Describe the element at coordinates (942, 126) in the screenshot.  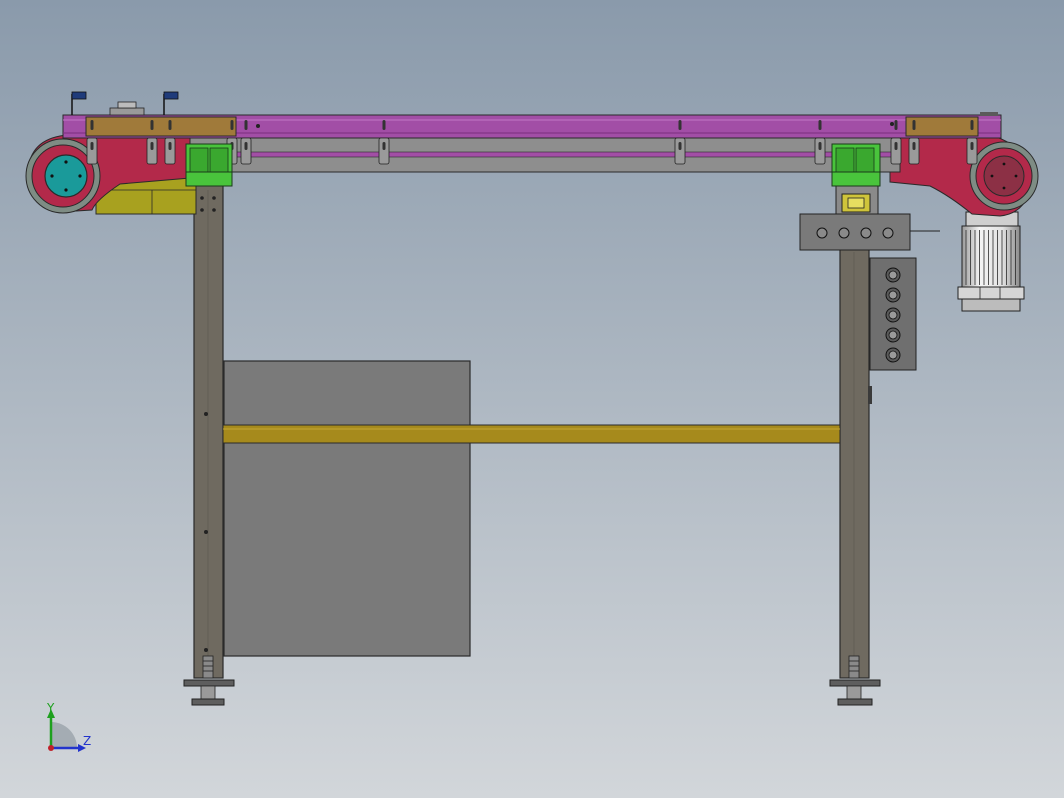
I see `right-guide-rail` at that location.